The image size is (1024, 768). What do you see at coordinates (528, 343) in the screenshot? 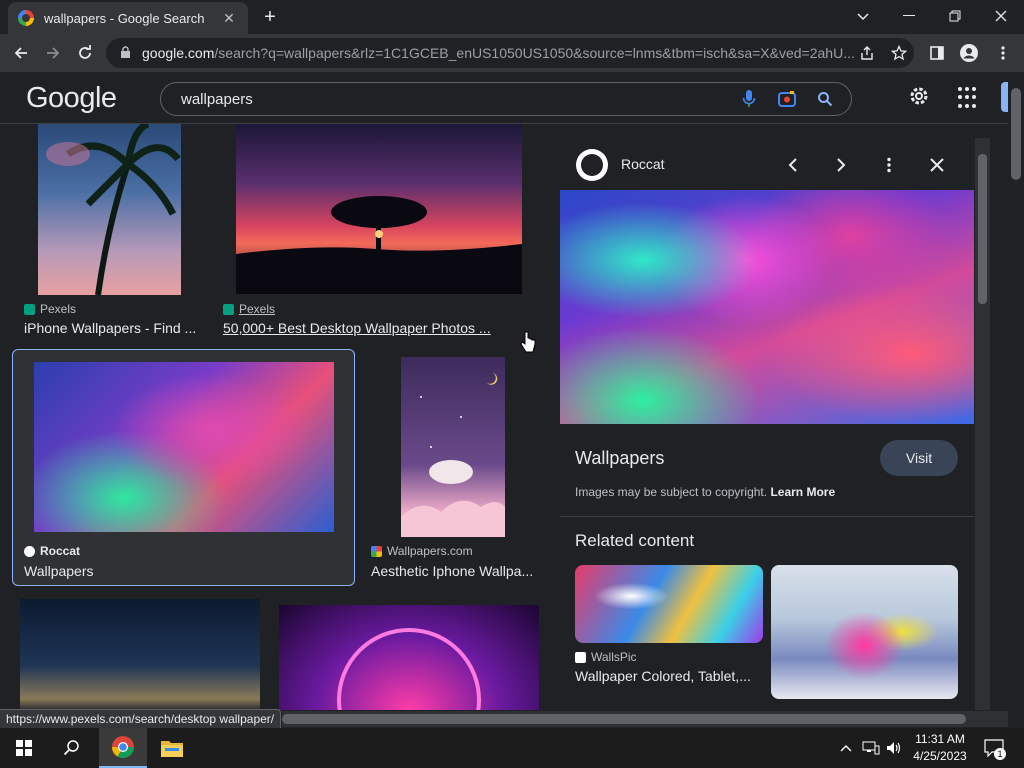
I see `mouse-hand-cursor-icon` at bounding box center [528, 343].